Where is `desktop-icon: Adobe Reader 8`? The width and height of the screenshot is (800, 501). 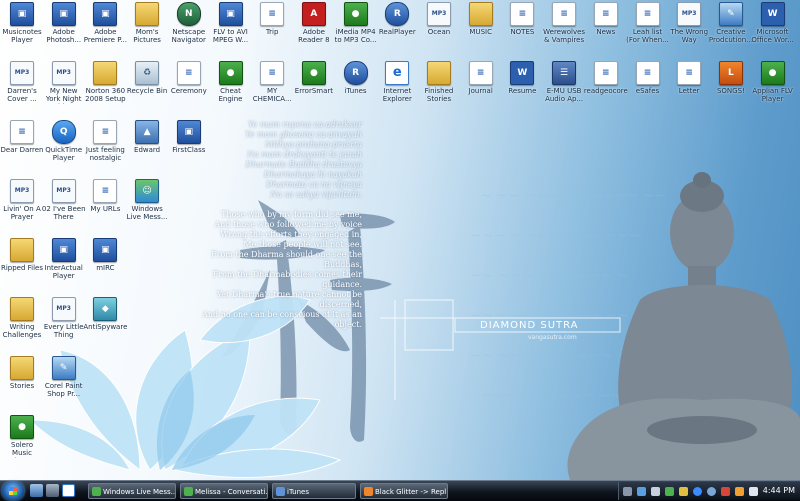
desktop-icon: Adobe Reader 8 is located at coordinates (314, 25).